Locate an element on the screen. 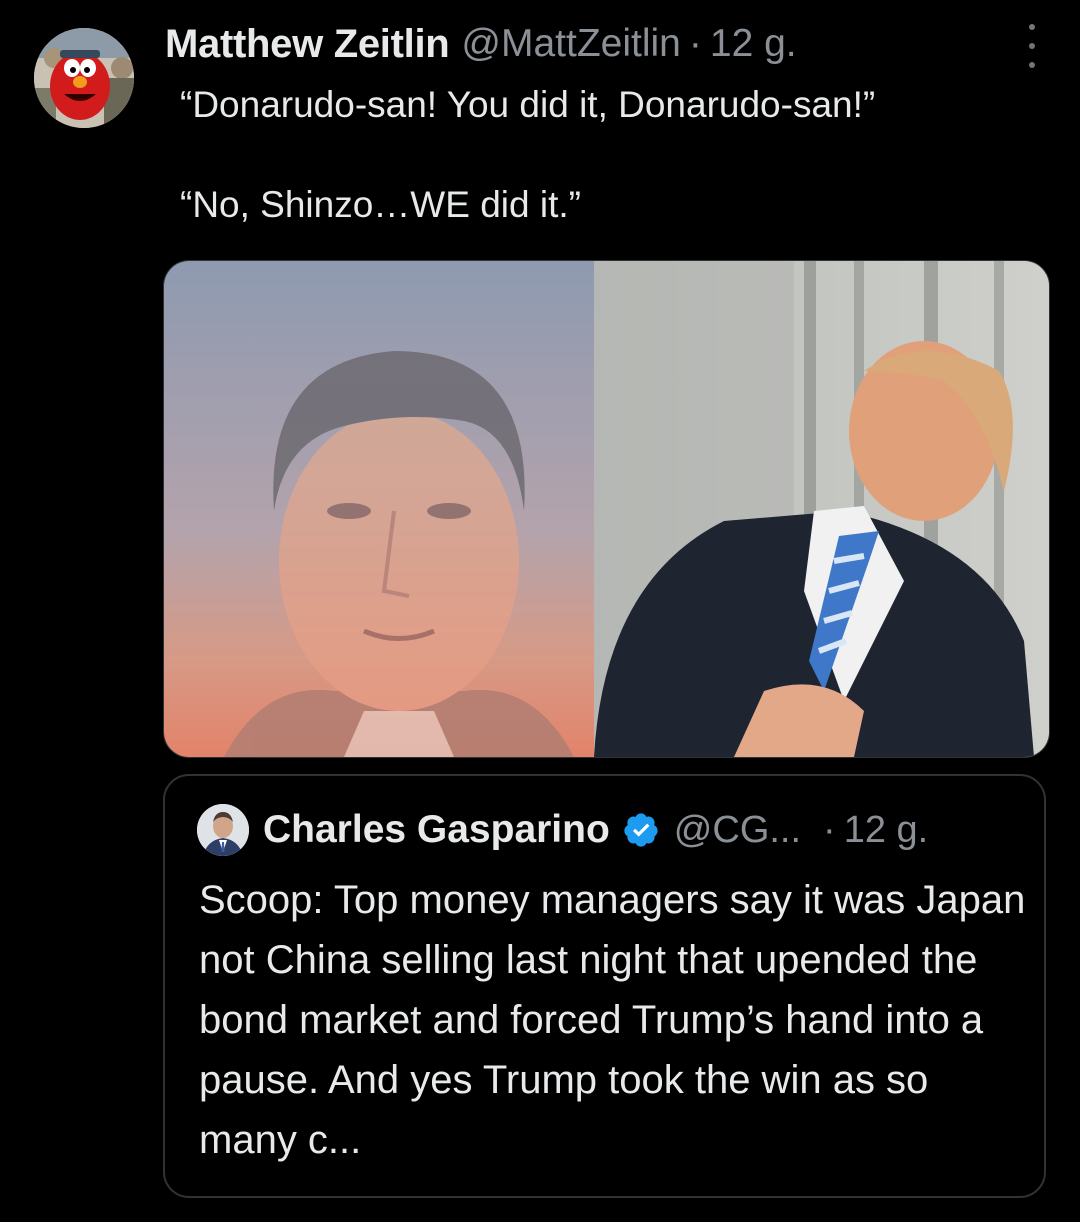  tweet-timestamp: 12 g. is located at coordinates (753, 44).